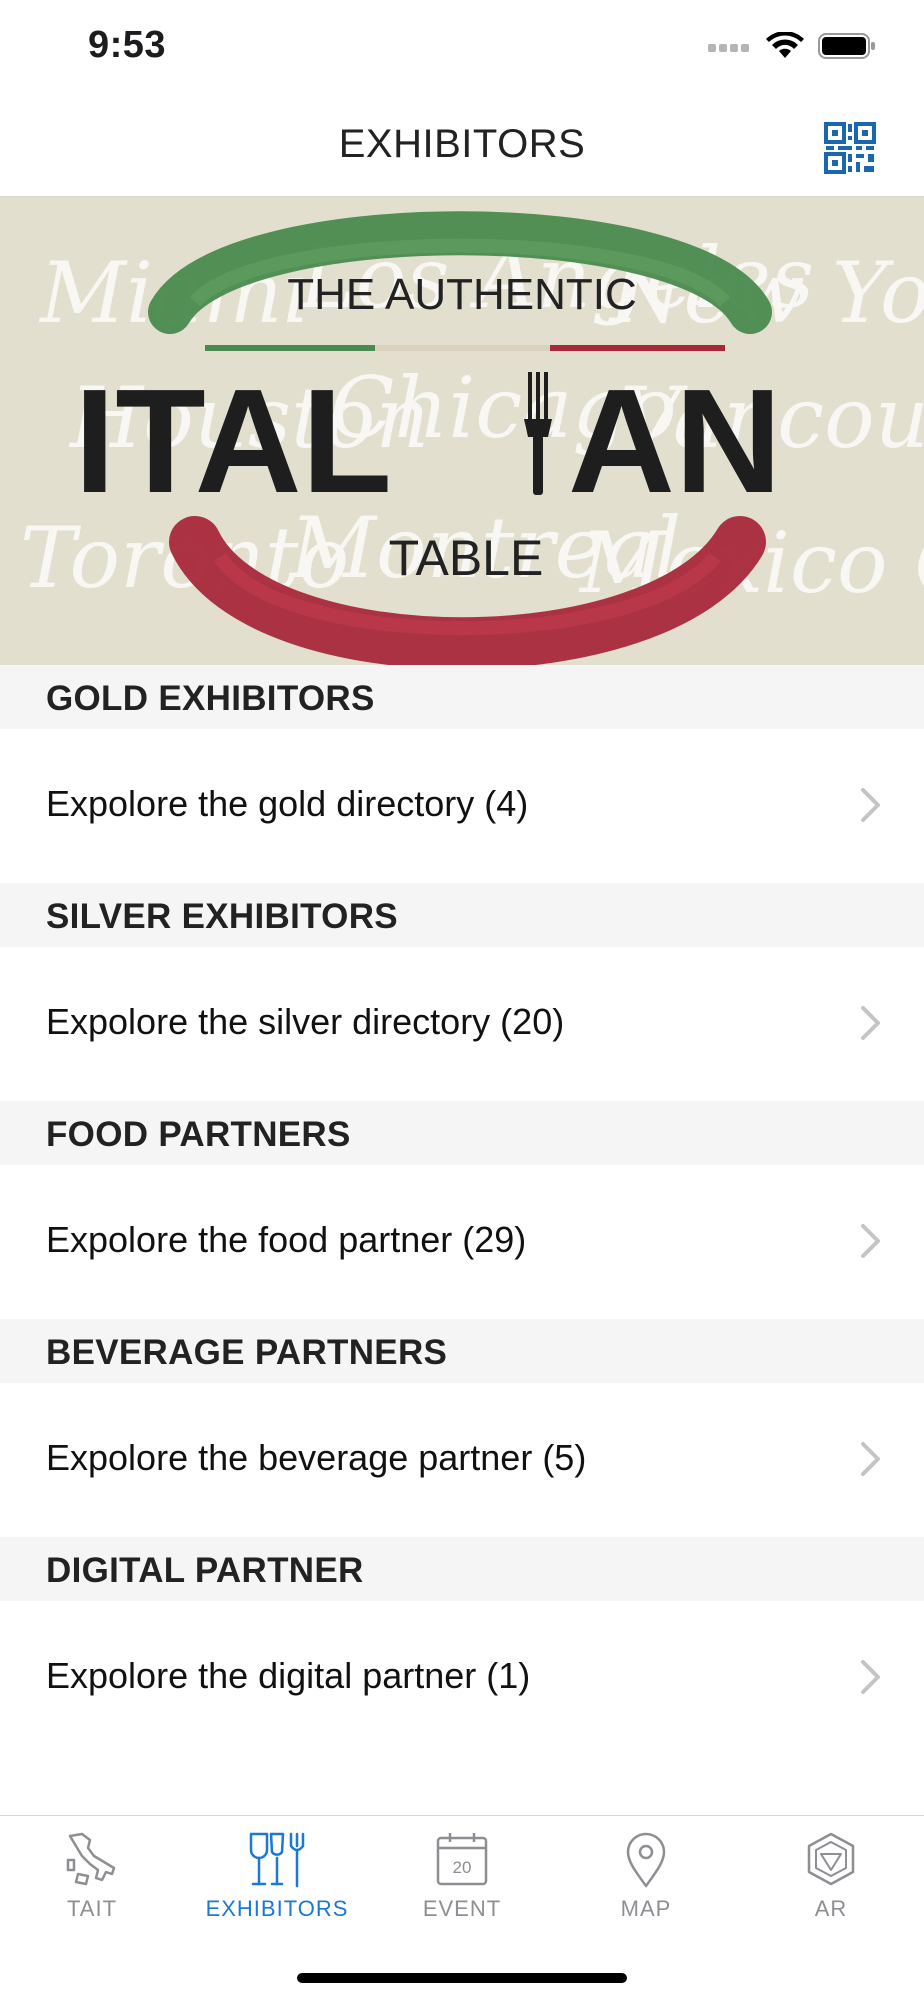  I want to click on list-item-label: Expolore the gold directory (4), so click(287, 803).